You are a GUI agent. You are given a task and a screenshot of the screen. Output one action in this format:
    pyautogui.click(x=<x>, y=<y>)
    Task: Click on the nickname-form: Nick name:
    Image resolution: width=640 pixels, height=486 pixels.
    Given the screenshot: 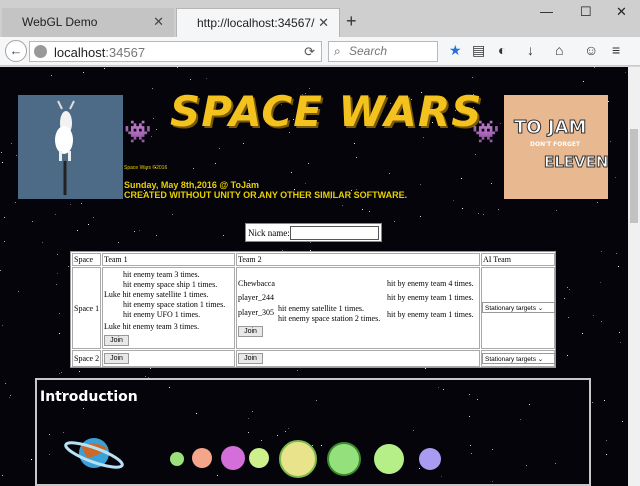 What is the action you would take?
    pyautogui.click(x=313, y=232)
    